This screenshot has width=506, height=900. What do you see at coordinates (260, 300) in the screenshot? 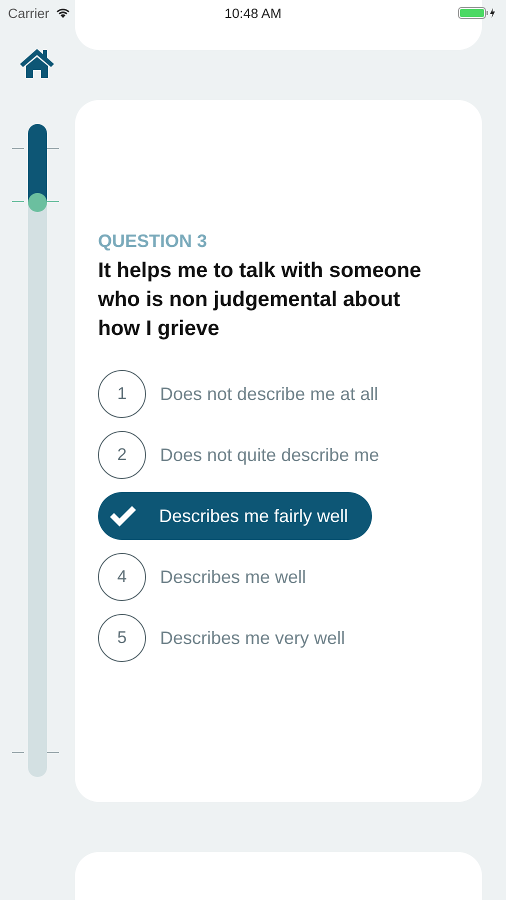
I see `question-text: It helps me to talk with someone who is non judgemental about how I grieve` at bounding box center [260, 300].